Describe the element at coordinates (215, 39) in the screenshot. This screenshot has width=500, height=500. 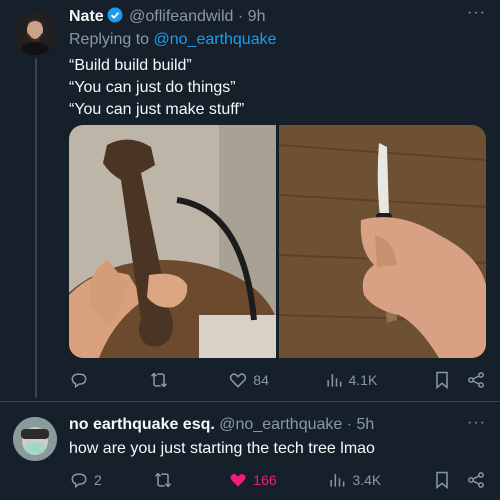
I see `replying-to-link: @no_earthquake` at that location.